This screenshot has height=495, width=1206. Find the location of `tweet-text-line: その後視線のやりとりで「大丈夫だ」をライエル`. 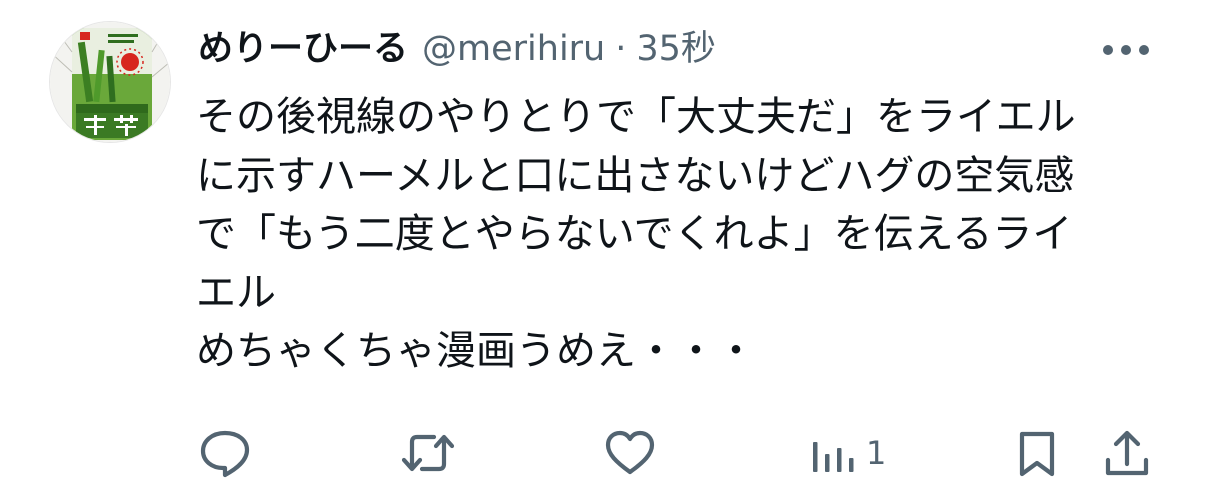

tweet-text-line: その後視線のやりとりで「大丈夫だ」をライエル is located at coordinates (636, 117).